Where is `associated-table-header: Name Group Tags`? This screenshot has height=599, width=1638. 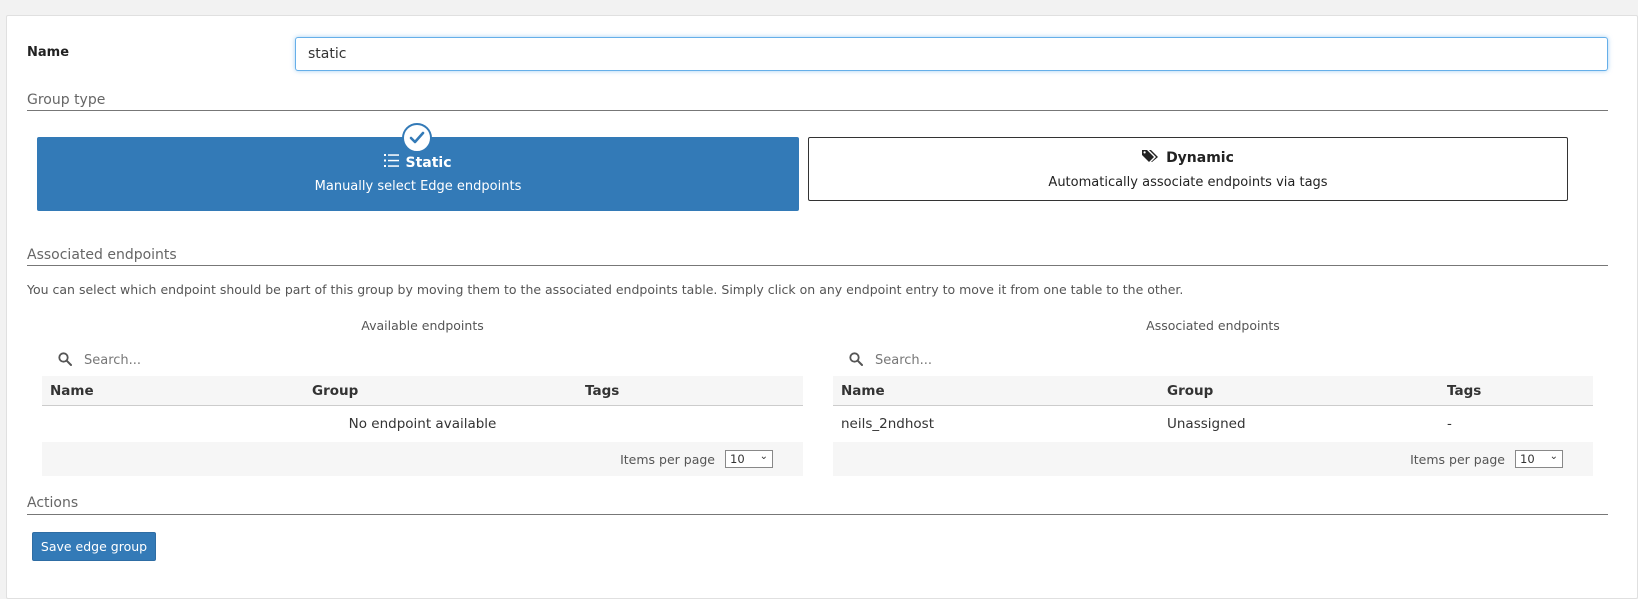
associated-table-header: Name Group Tags is located at coordinates (1213, 391).